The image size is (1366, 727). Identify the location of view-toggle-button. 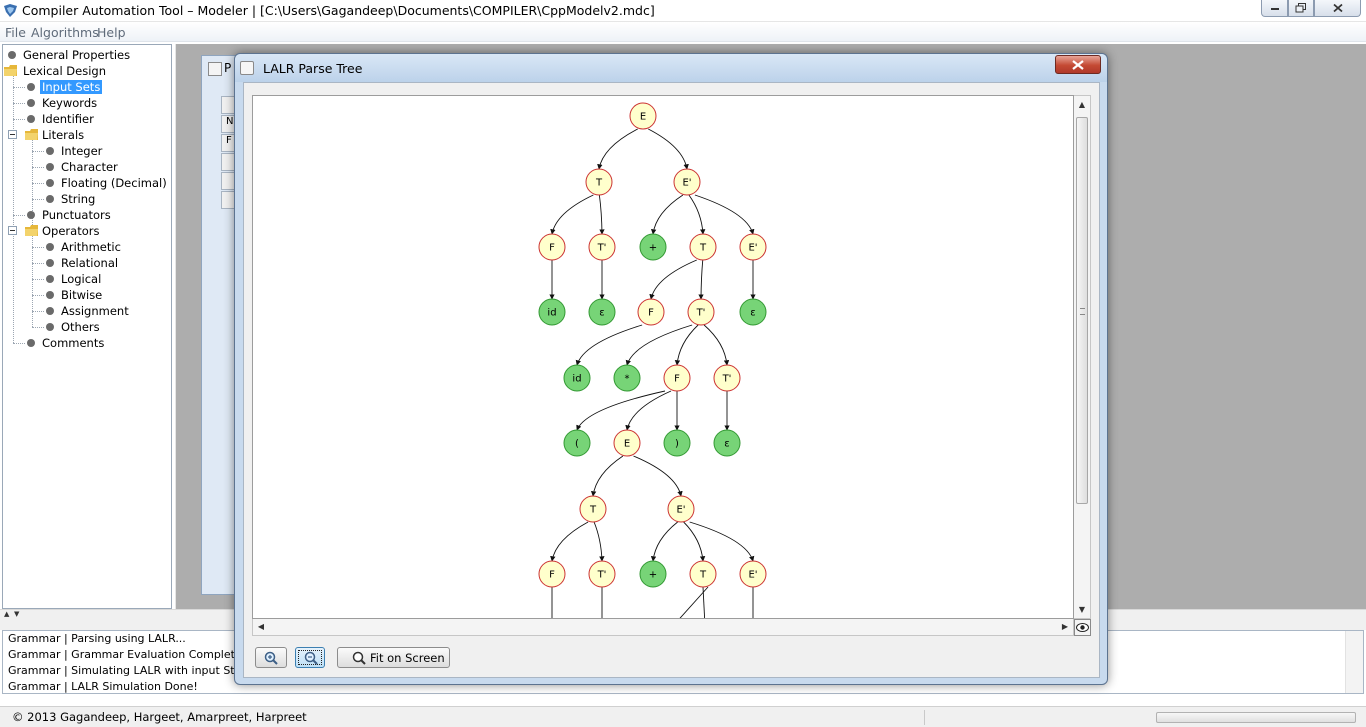
(1082, 627).